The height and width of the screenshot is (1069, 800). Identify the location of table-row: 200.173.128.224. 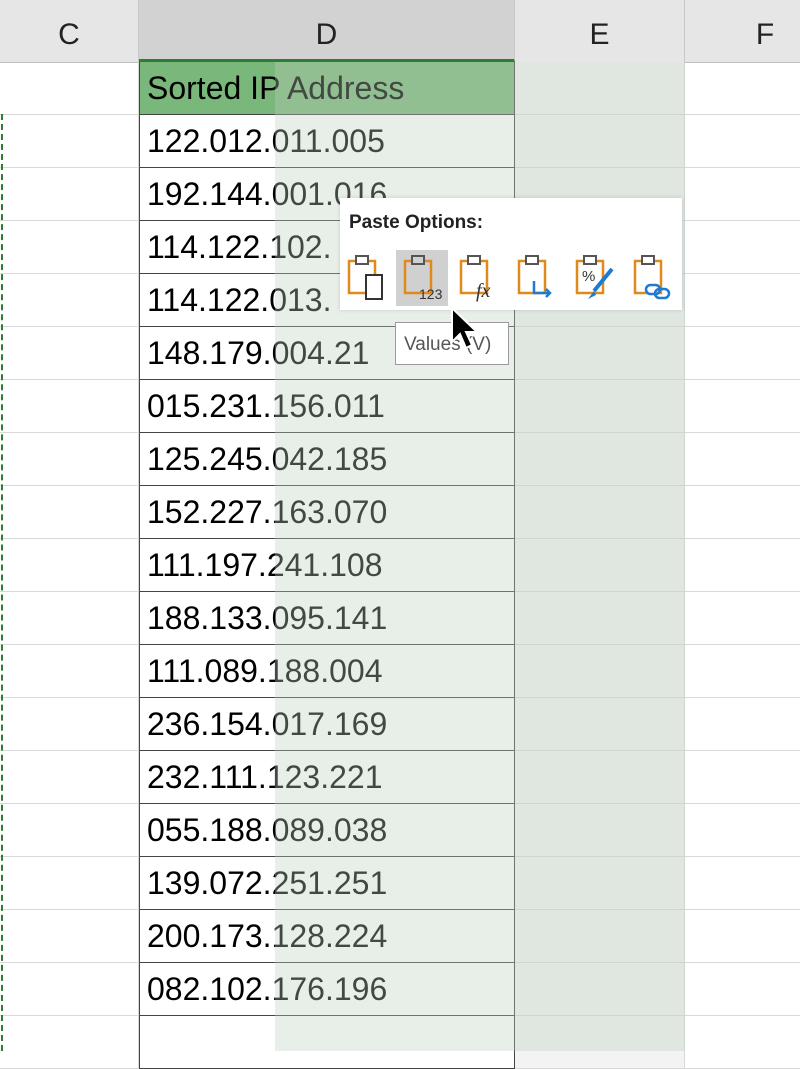
(400, 936).